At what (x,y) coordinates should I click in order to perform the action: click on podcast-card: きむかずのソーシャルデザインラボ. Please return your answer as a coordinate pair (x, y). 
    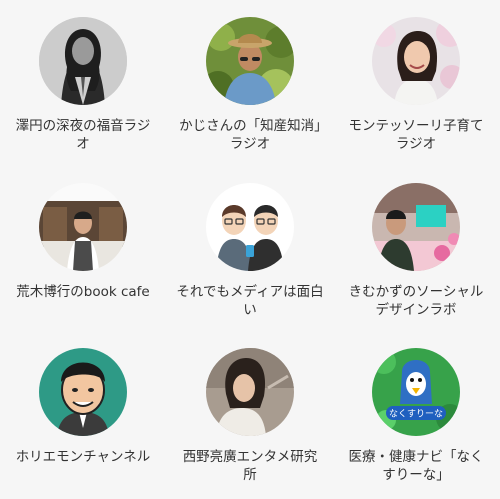
    Looking at the image, I should click on (416, 251).